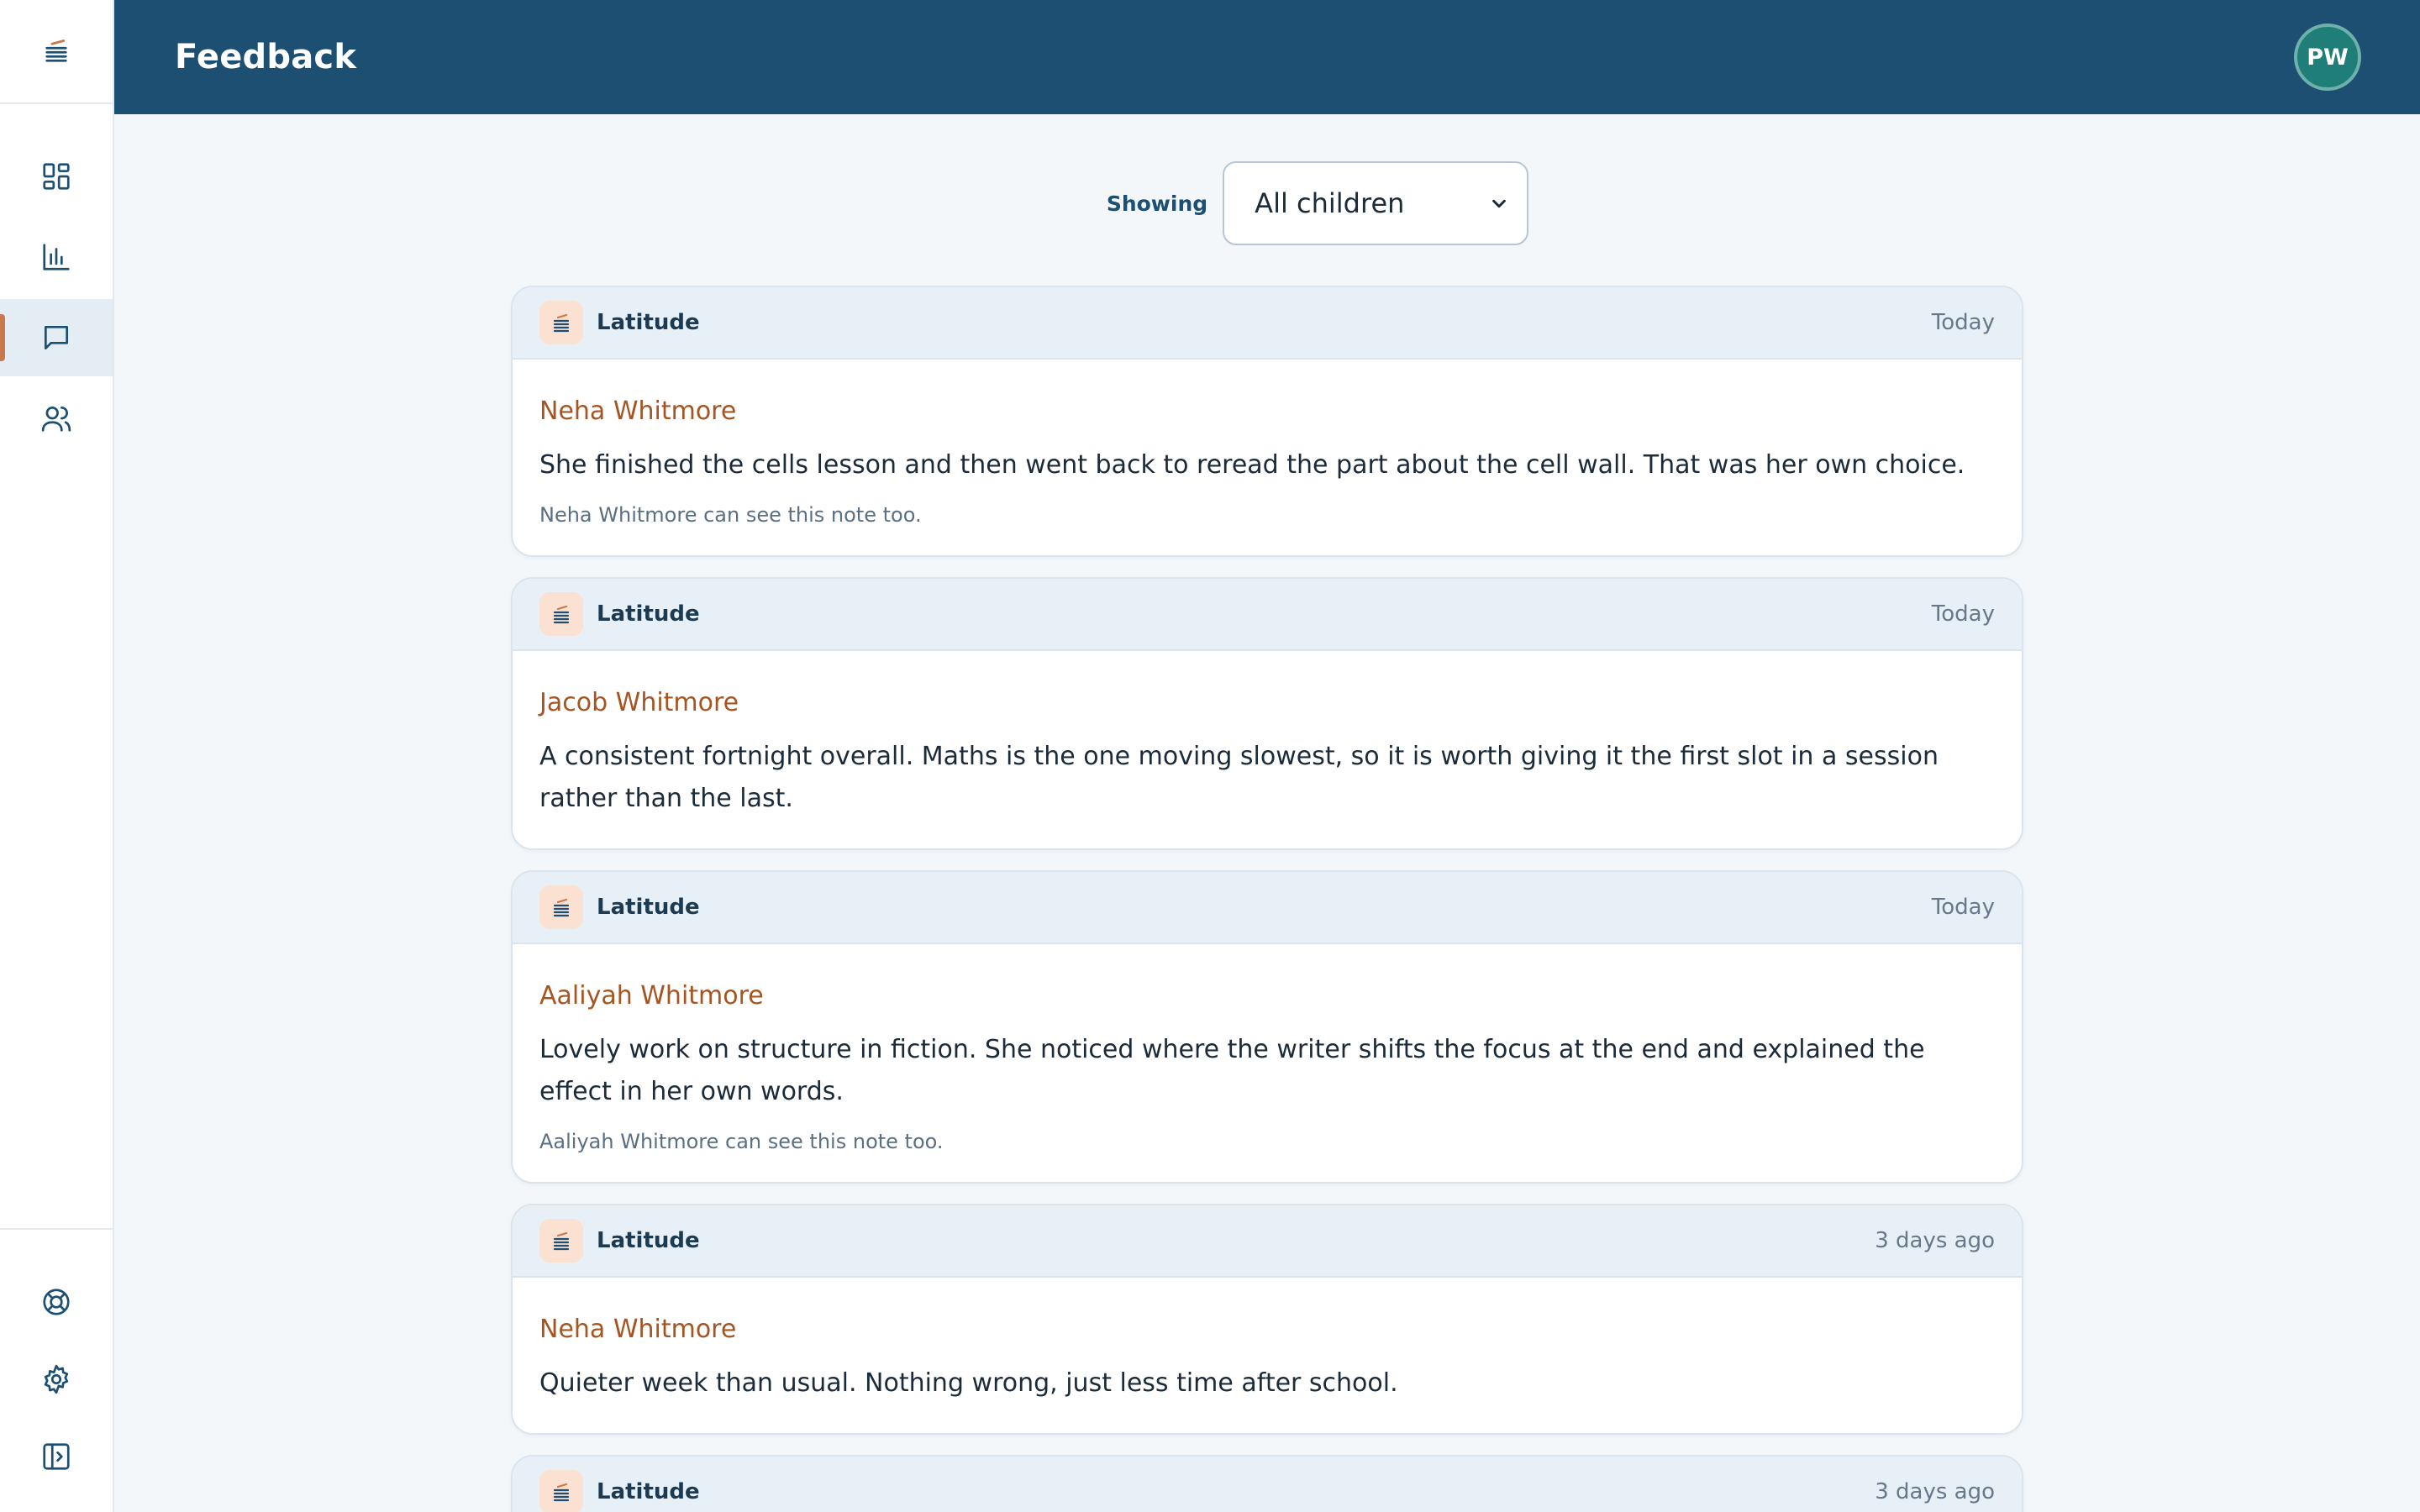 The image size is (2420, 1512). I want to click on top-bar: Feedback PW, so click(1267, 57).